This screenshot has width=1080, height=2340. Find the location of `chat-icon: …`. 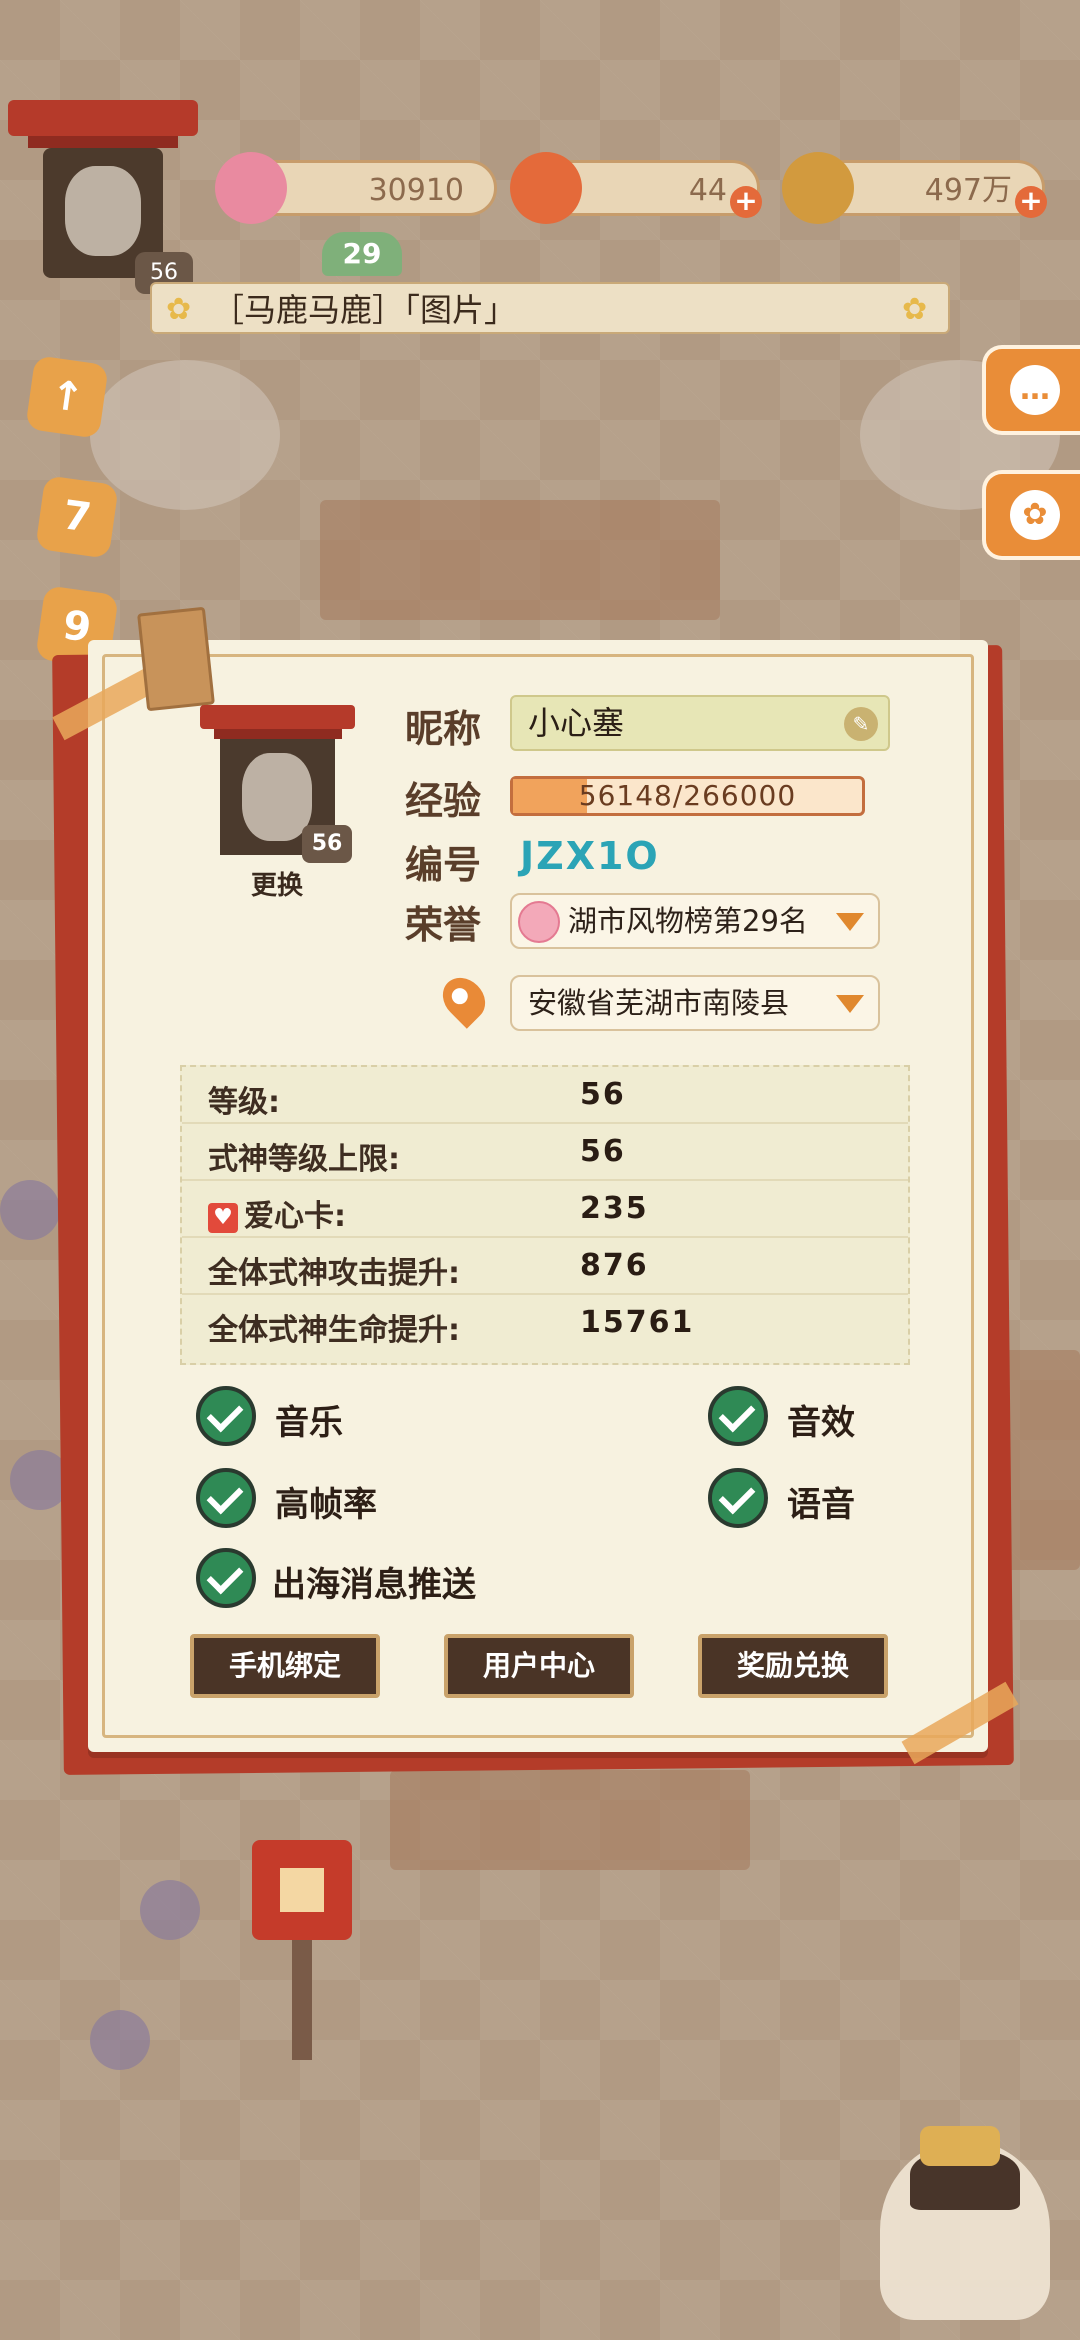

chat-icon: … is located at coordinates (1035, 390).